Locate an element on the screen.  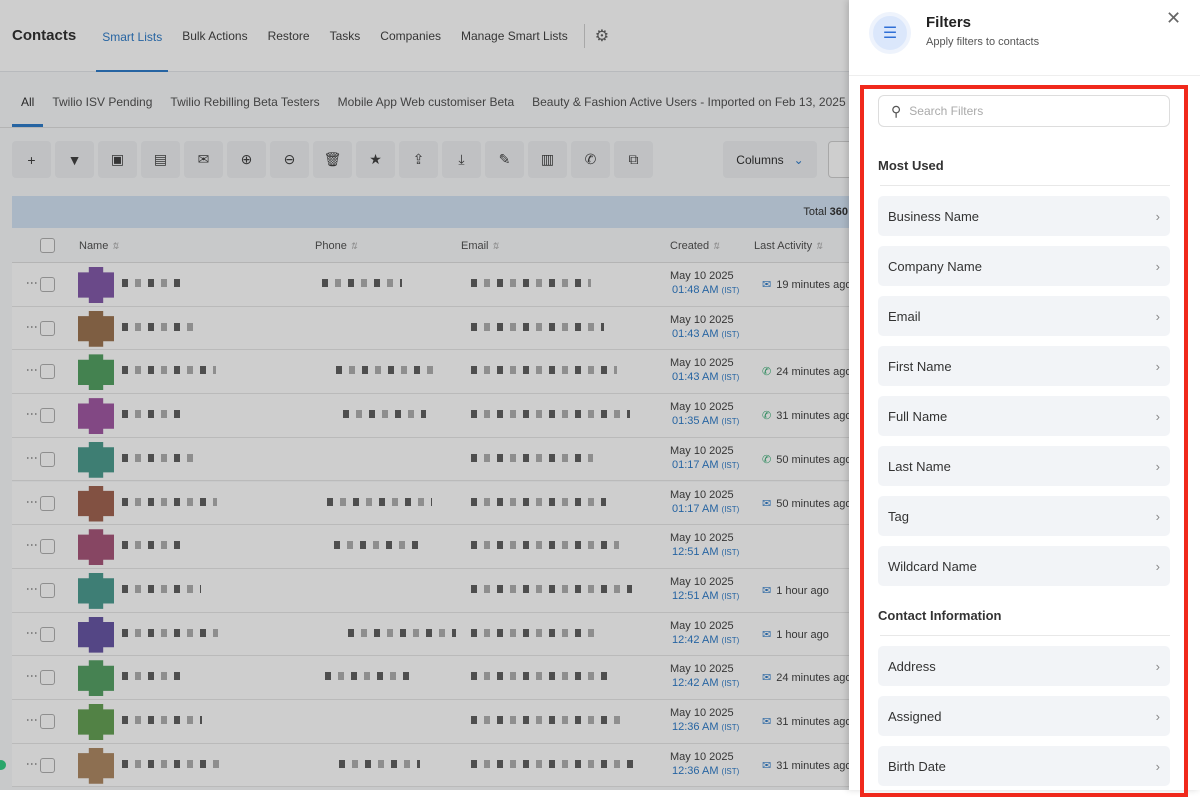
filter-item-label: Tag is located at coordinates (898, 516).